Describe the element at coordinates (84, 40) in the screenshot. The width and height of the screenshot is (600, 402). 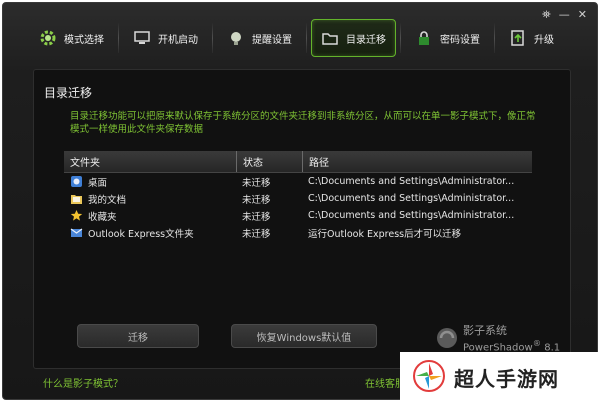
I see `tab-label: 模式选择` at that location.